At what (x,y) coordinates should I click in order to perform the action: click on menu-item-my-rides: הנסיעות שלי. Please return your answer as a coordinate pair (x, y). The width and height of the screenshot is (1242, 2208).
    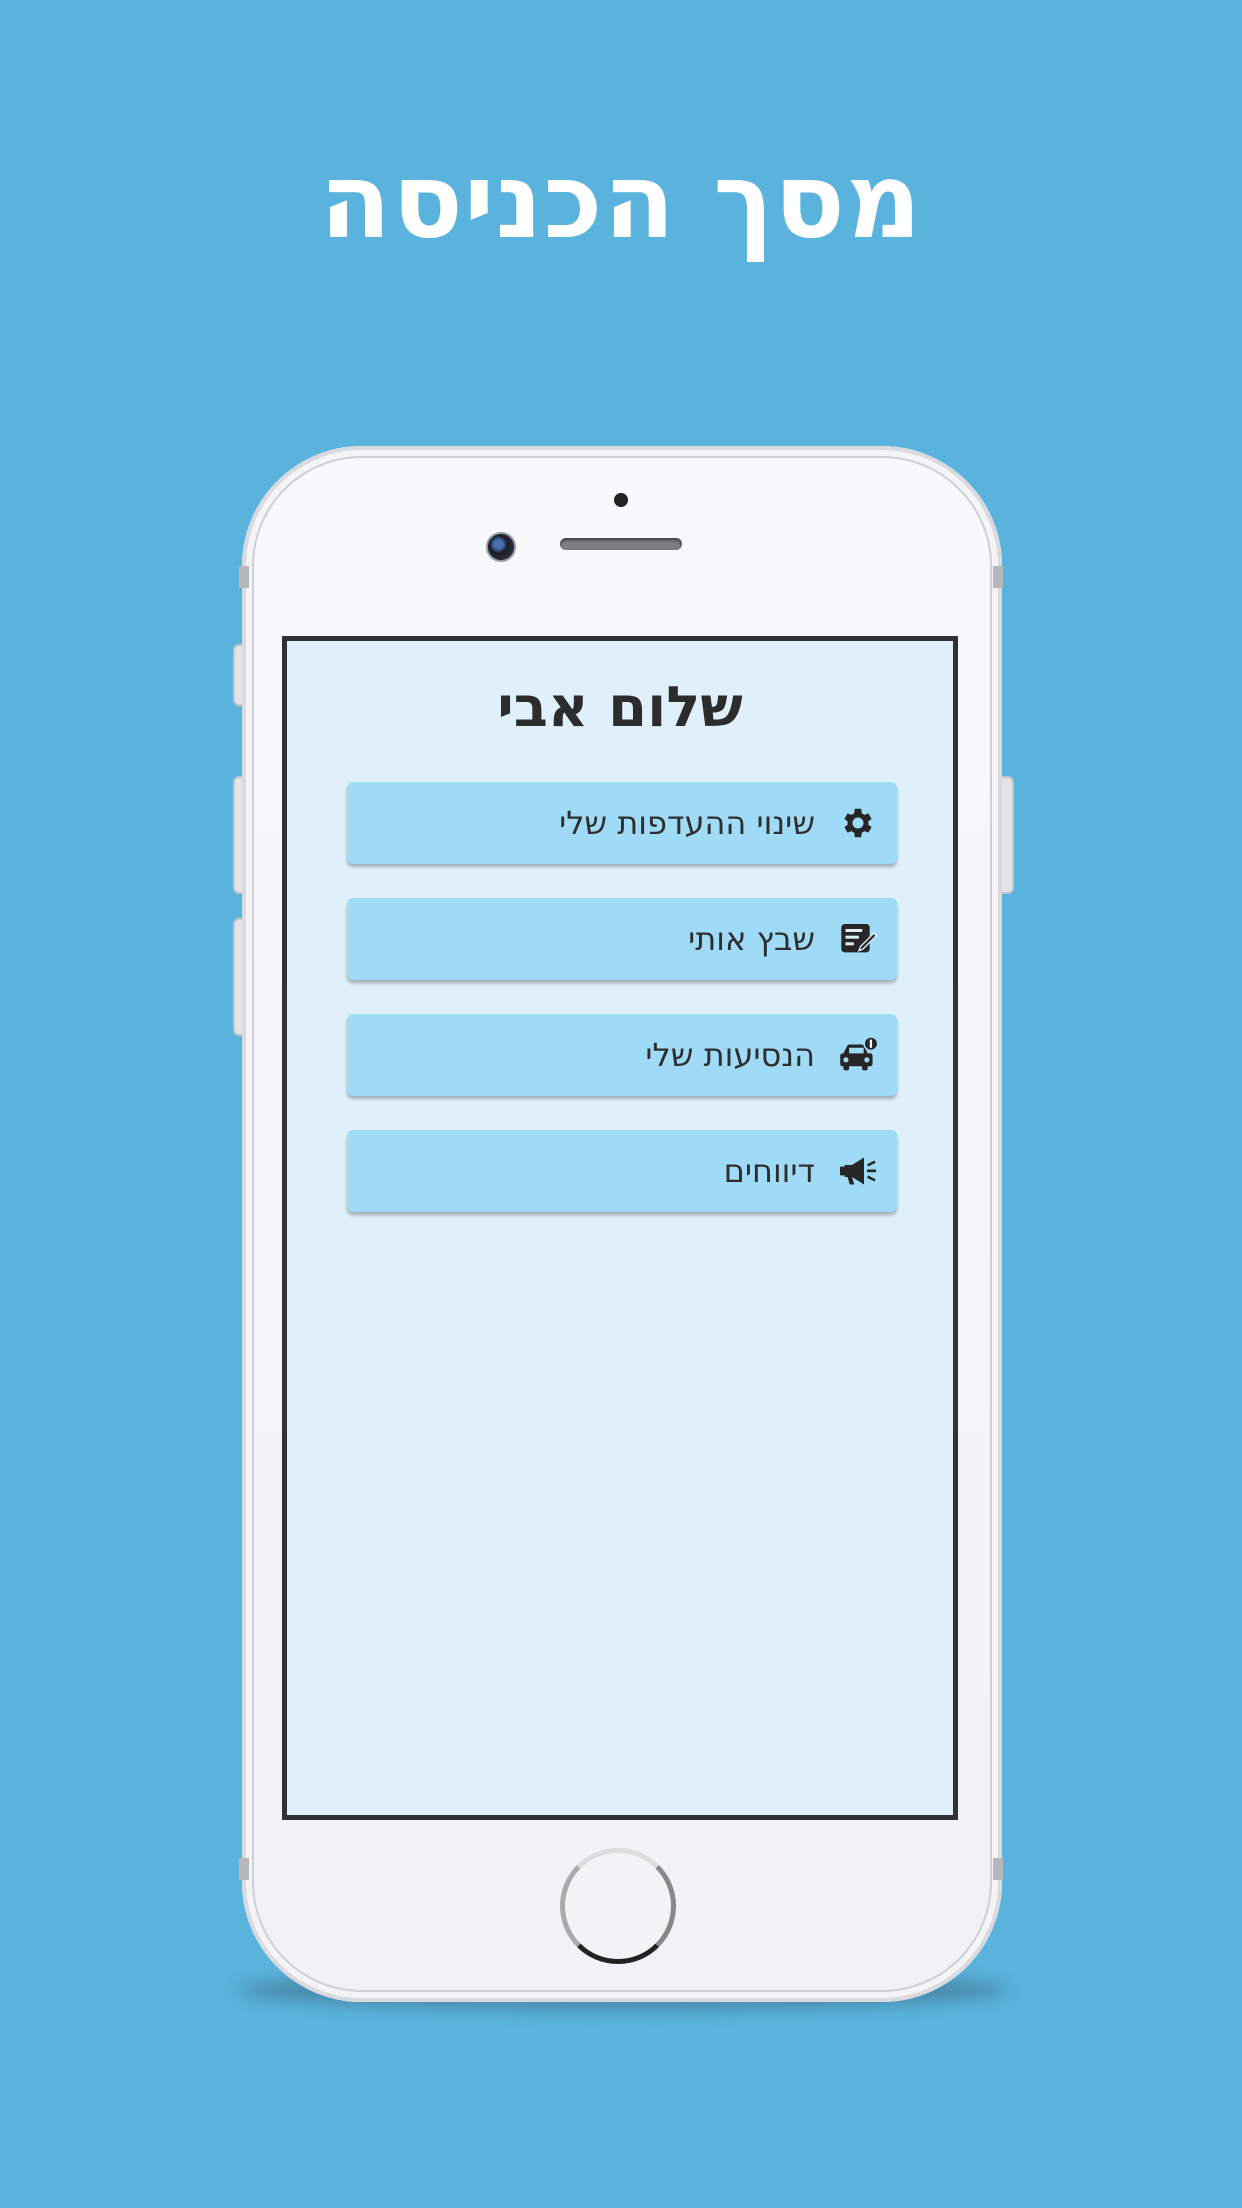
    Looking at the image, I should click on (622, 1055).